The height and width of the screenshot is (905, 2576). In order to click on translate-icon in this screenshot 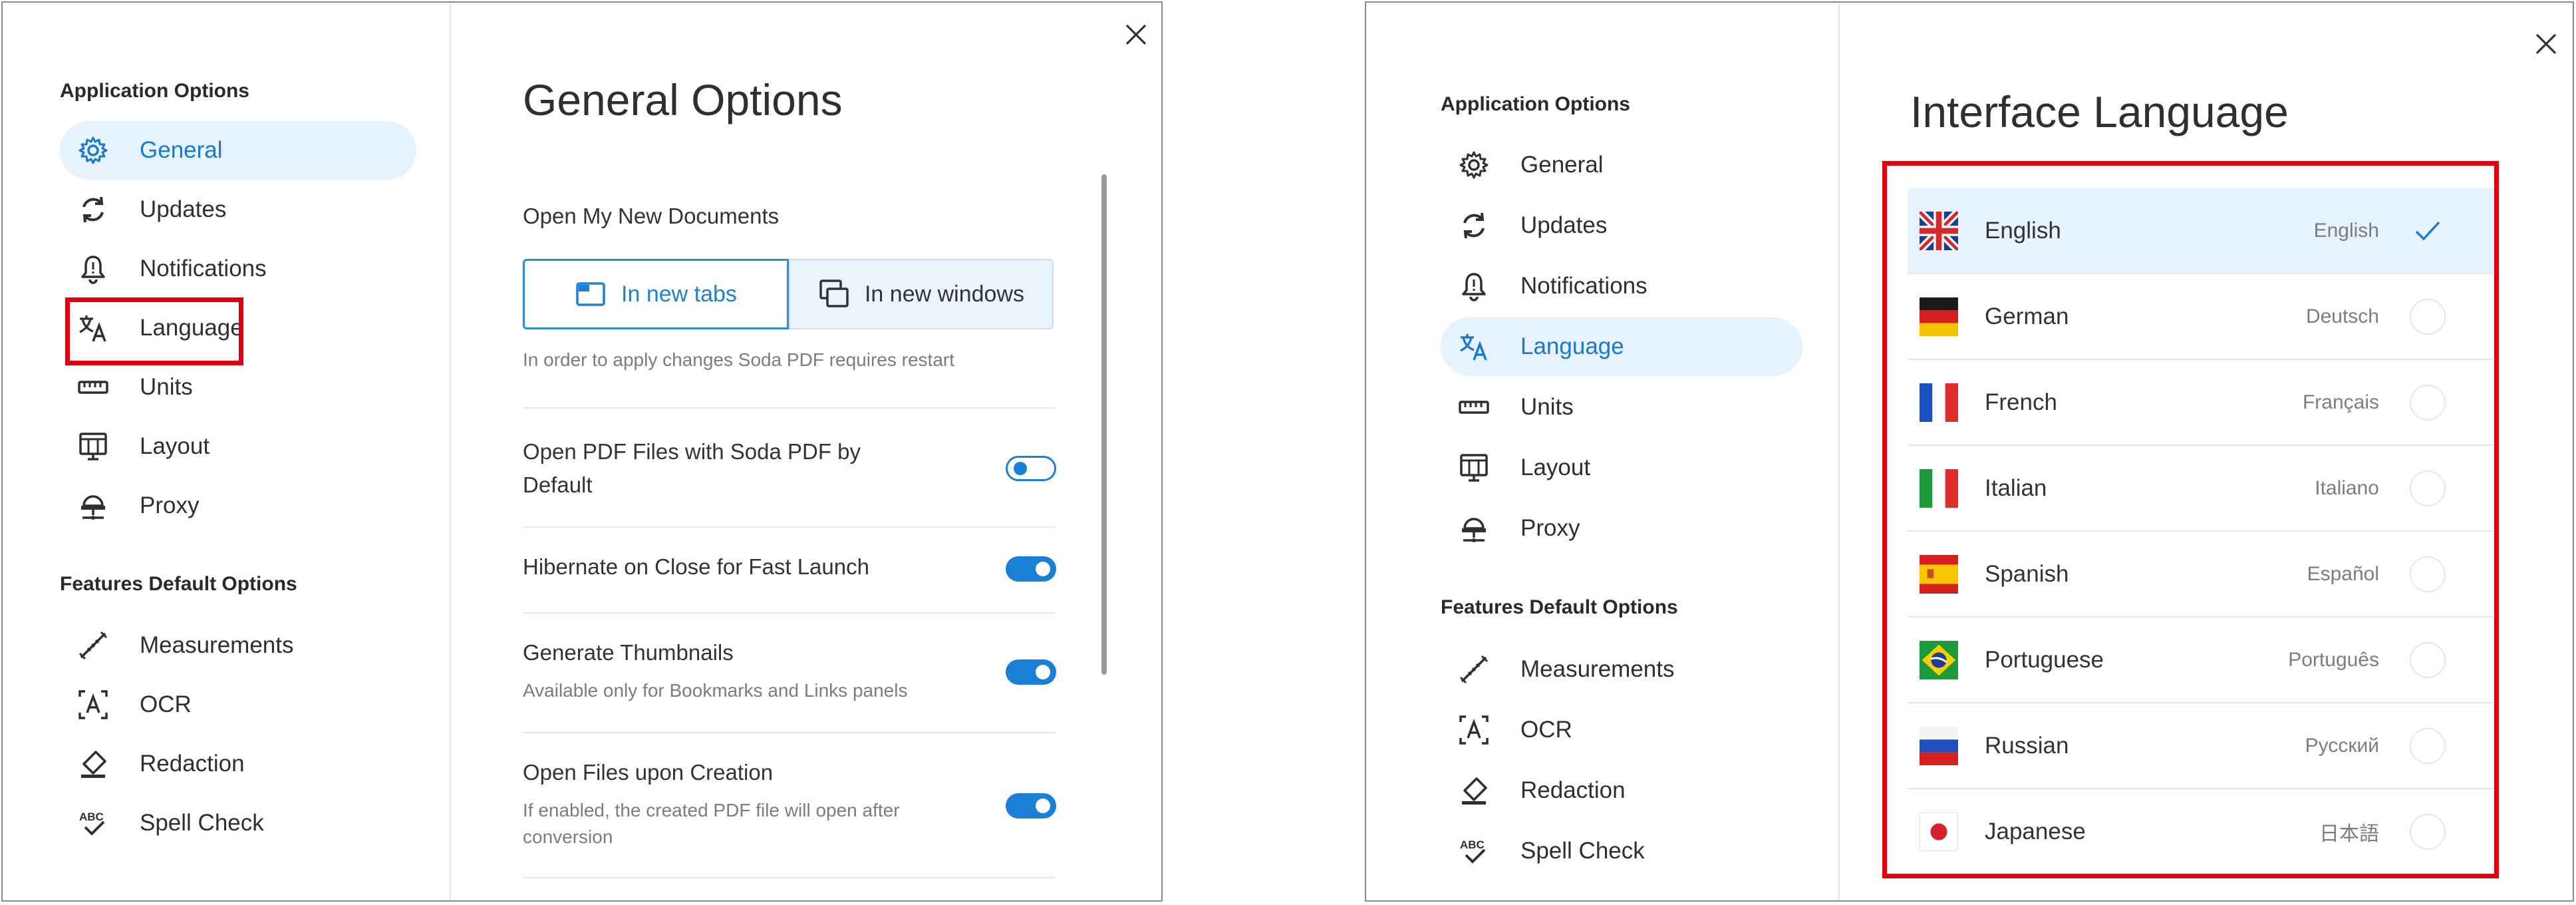, I will do `click(1474, 346)`.